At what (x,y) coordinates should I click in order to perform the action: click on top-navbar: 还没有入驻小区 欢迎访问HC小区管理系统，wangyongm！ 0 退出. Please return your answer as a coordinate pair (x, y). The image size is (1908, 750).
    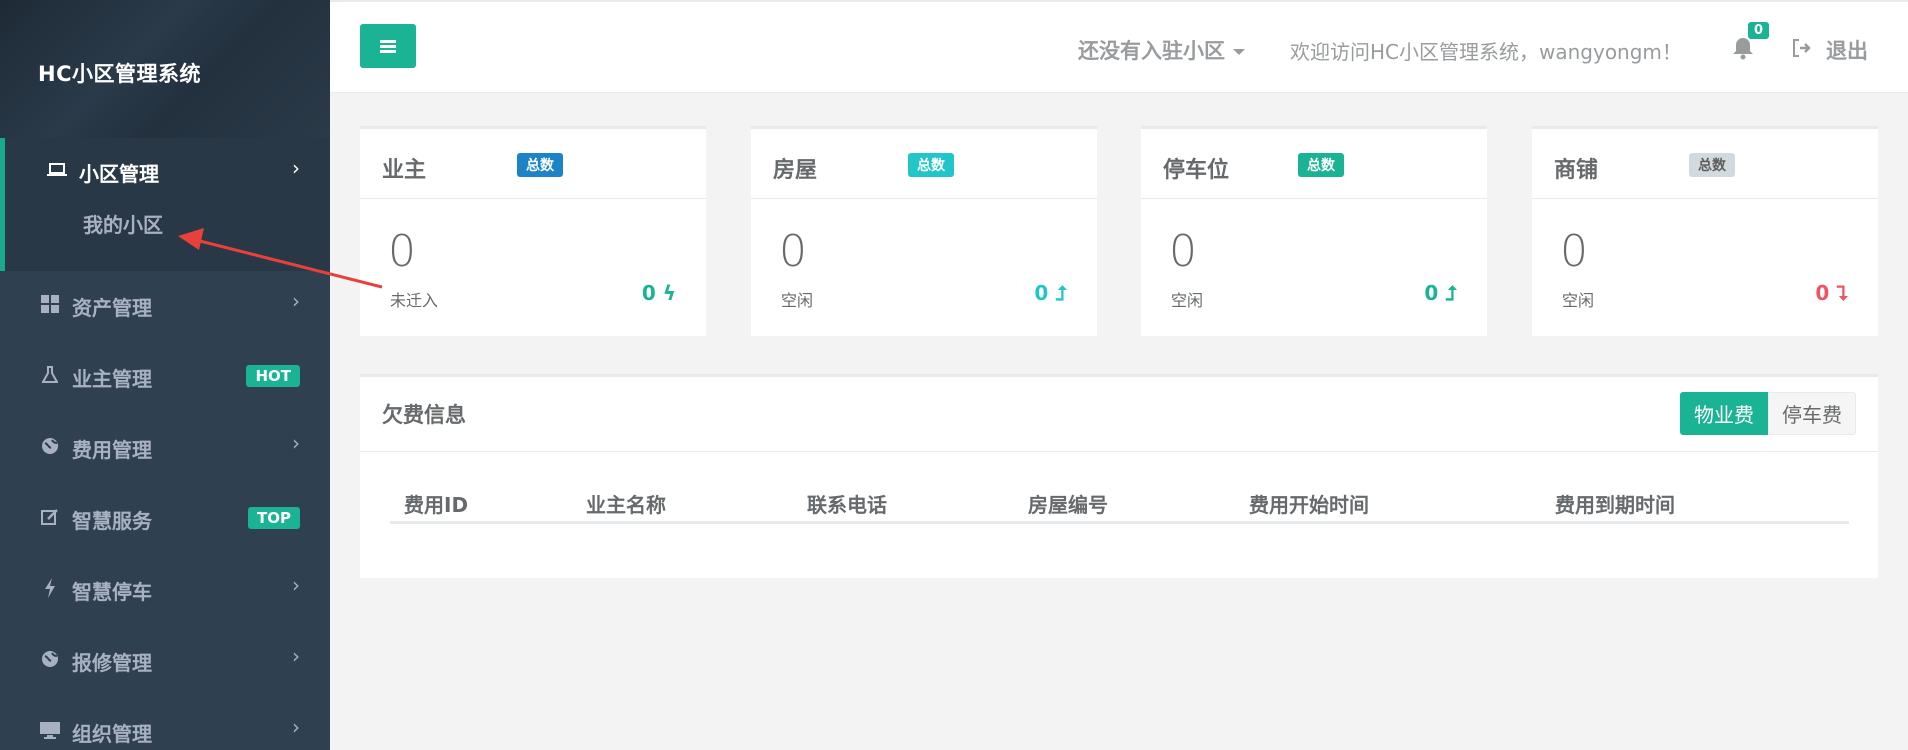
    Looking at the image, I should click on (1119, 46).